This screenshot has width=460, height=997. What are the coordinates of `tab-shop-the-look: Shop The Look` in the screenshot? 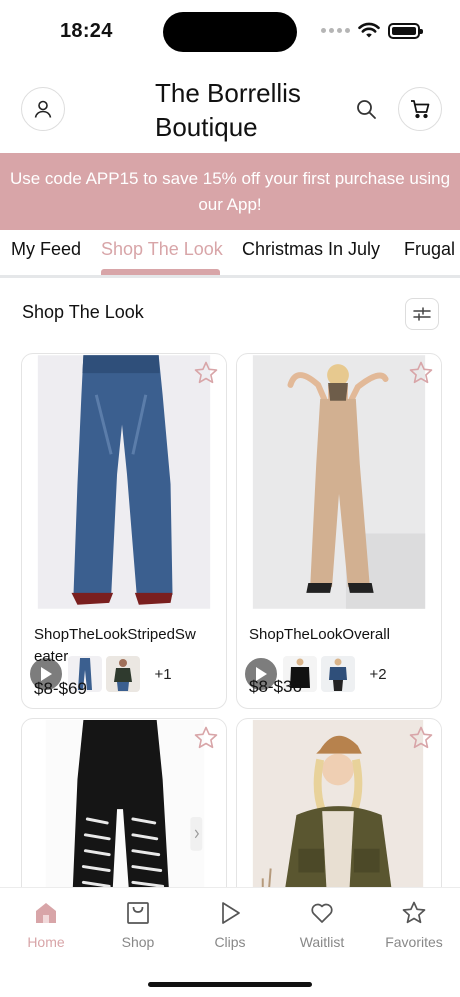 It's located at (162, 249).